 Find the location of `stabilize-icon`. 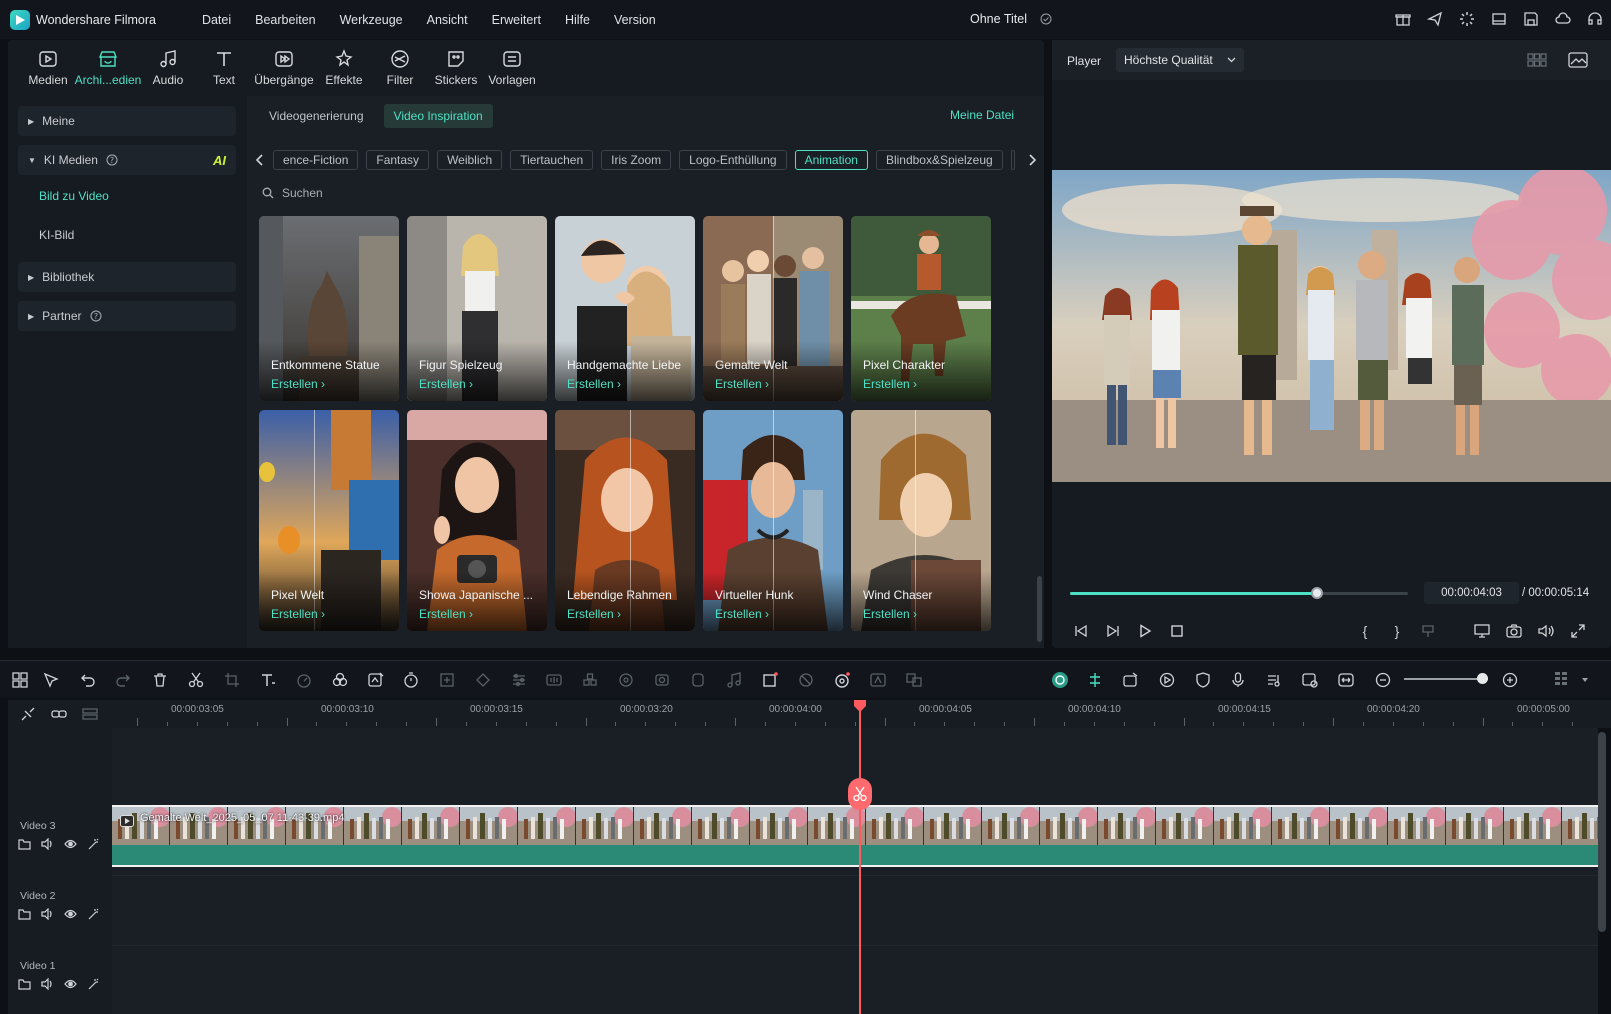

stabilize-icon is located at coordinates (662, 680).